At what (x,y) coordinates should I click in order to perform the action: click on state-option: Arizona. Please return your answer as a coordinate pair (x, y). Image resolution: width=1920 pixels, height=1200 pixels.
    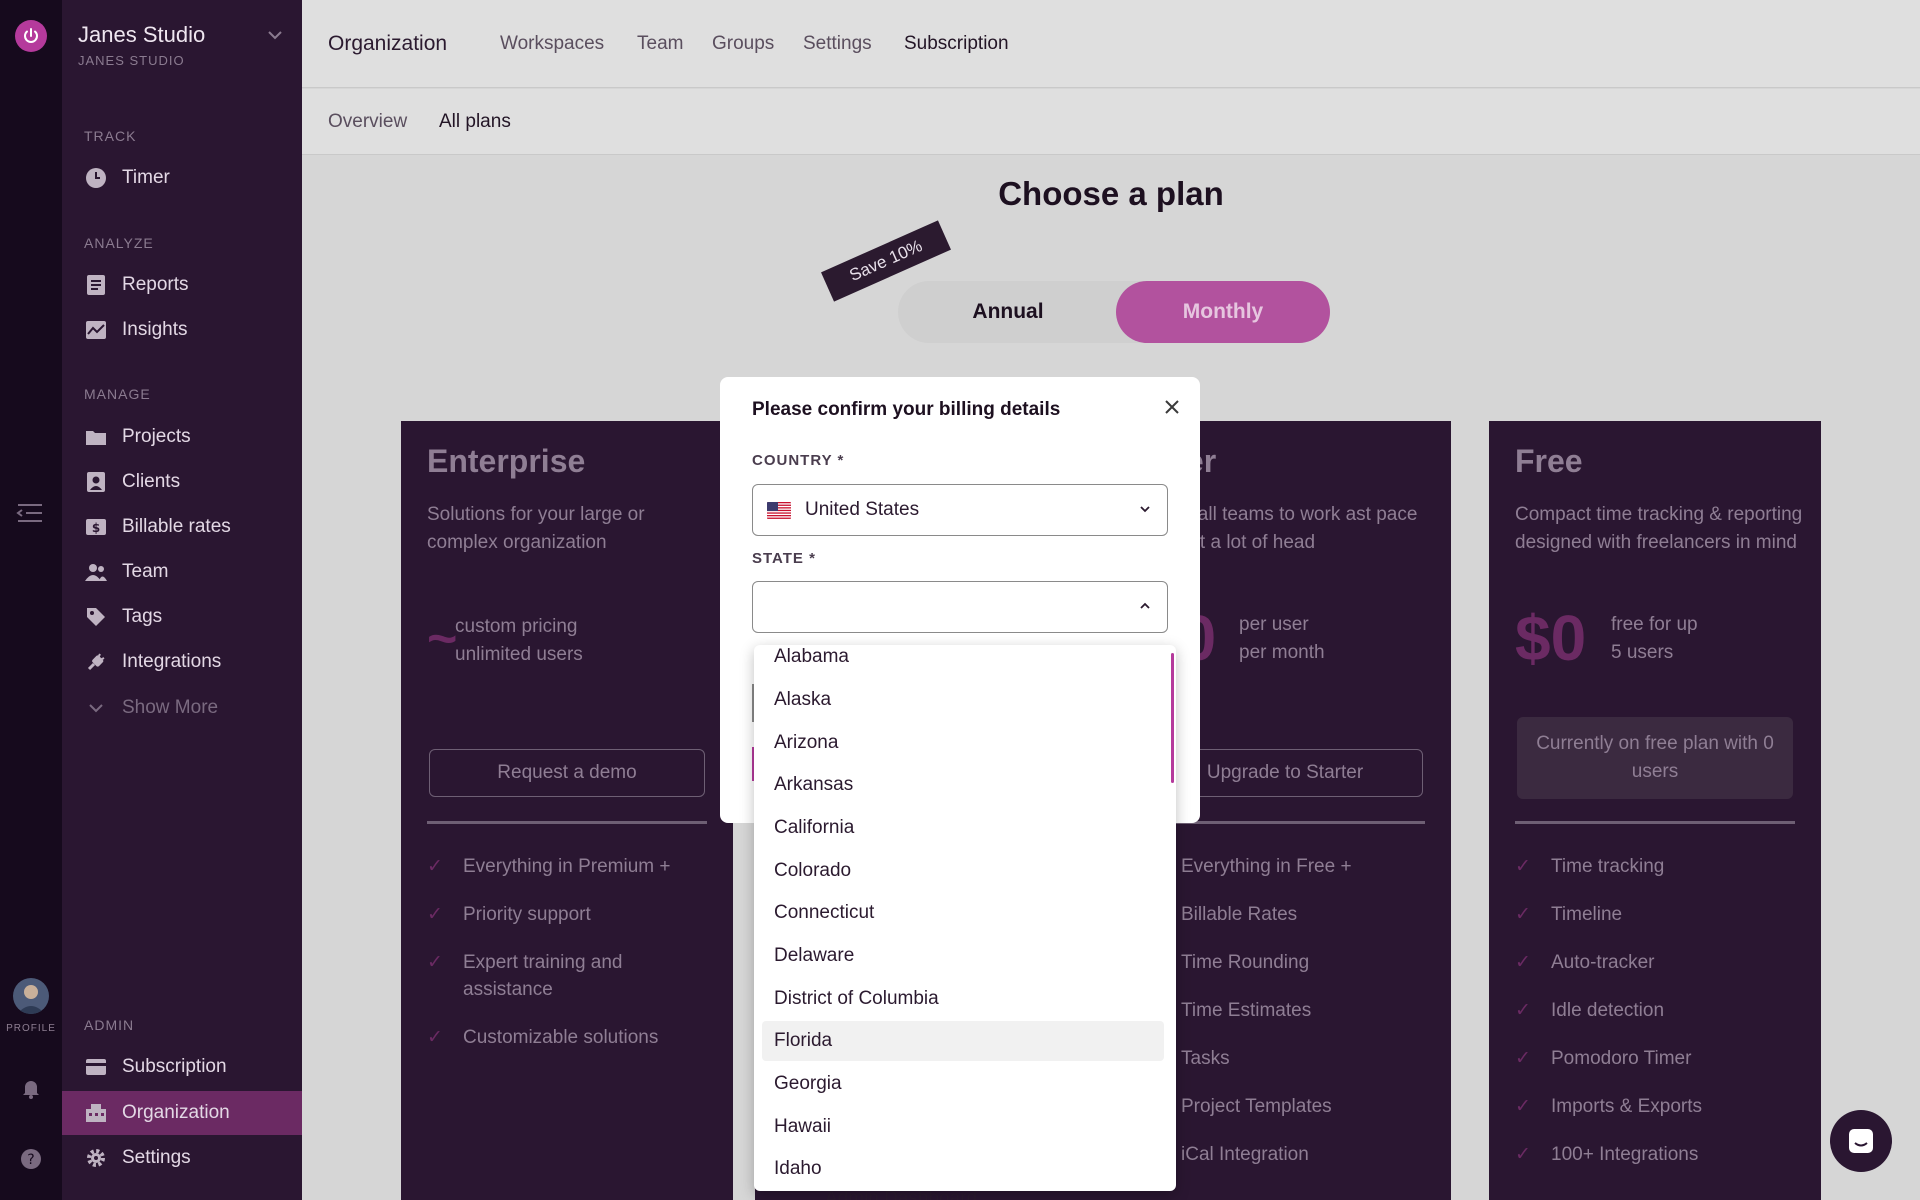
    Looking at the image, I should click on (963, 743).